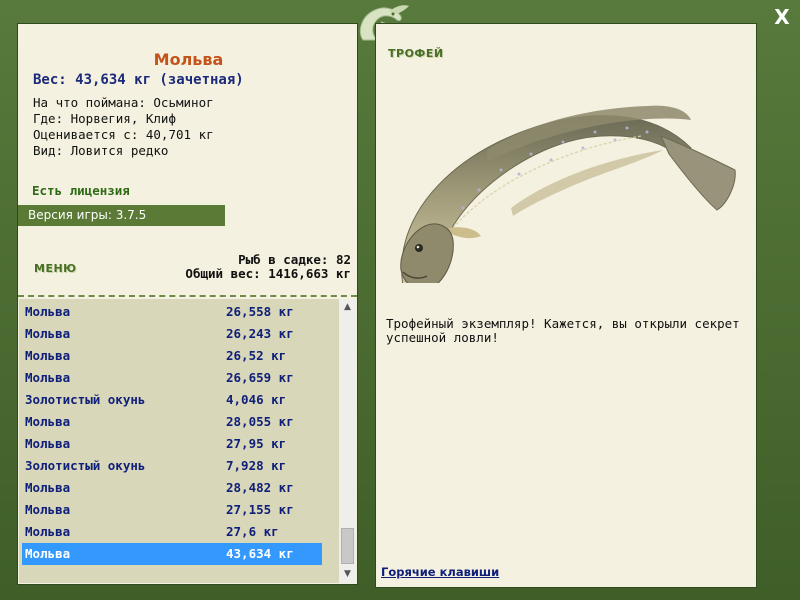 The image size is (800, 600). I want to click on item-weight: 27,155 кг, so click(260, 509).